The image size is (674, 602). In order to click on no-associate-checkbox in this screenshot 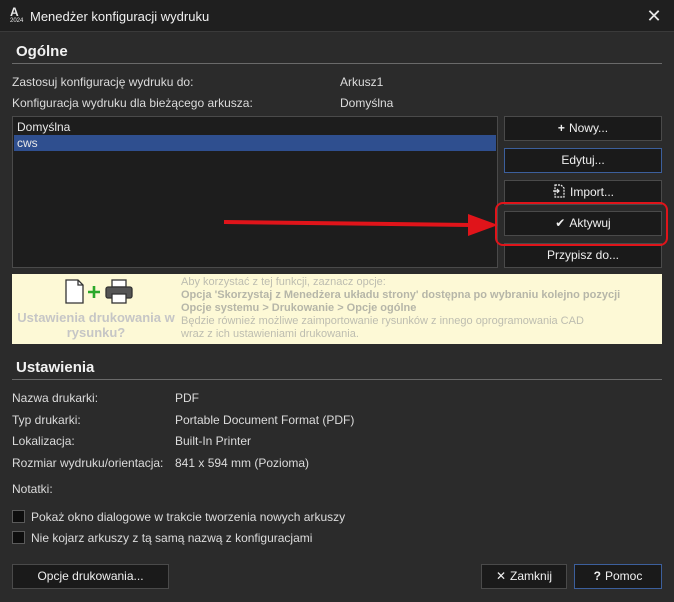, I will do `click(18, 537)`.